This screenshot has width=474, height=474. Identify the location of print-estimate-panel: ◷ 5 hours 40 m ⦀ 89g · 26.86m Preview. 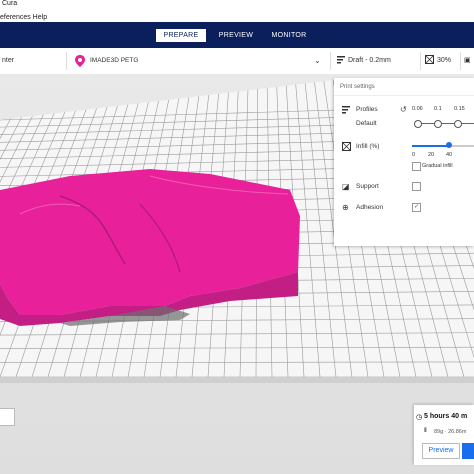
(444, 435).